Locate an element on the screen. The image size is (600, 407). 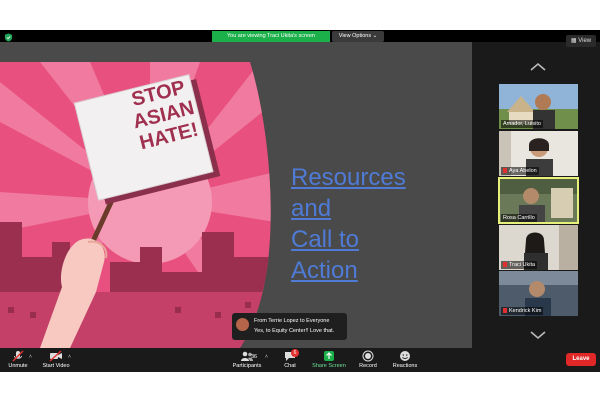
grid-icon: ▦ is located at coordinates (573, 41).